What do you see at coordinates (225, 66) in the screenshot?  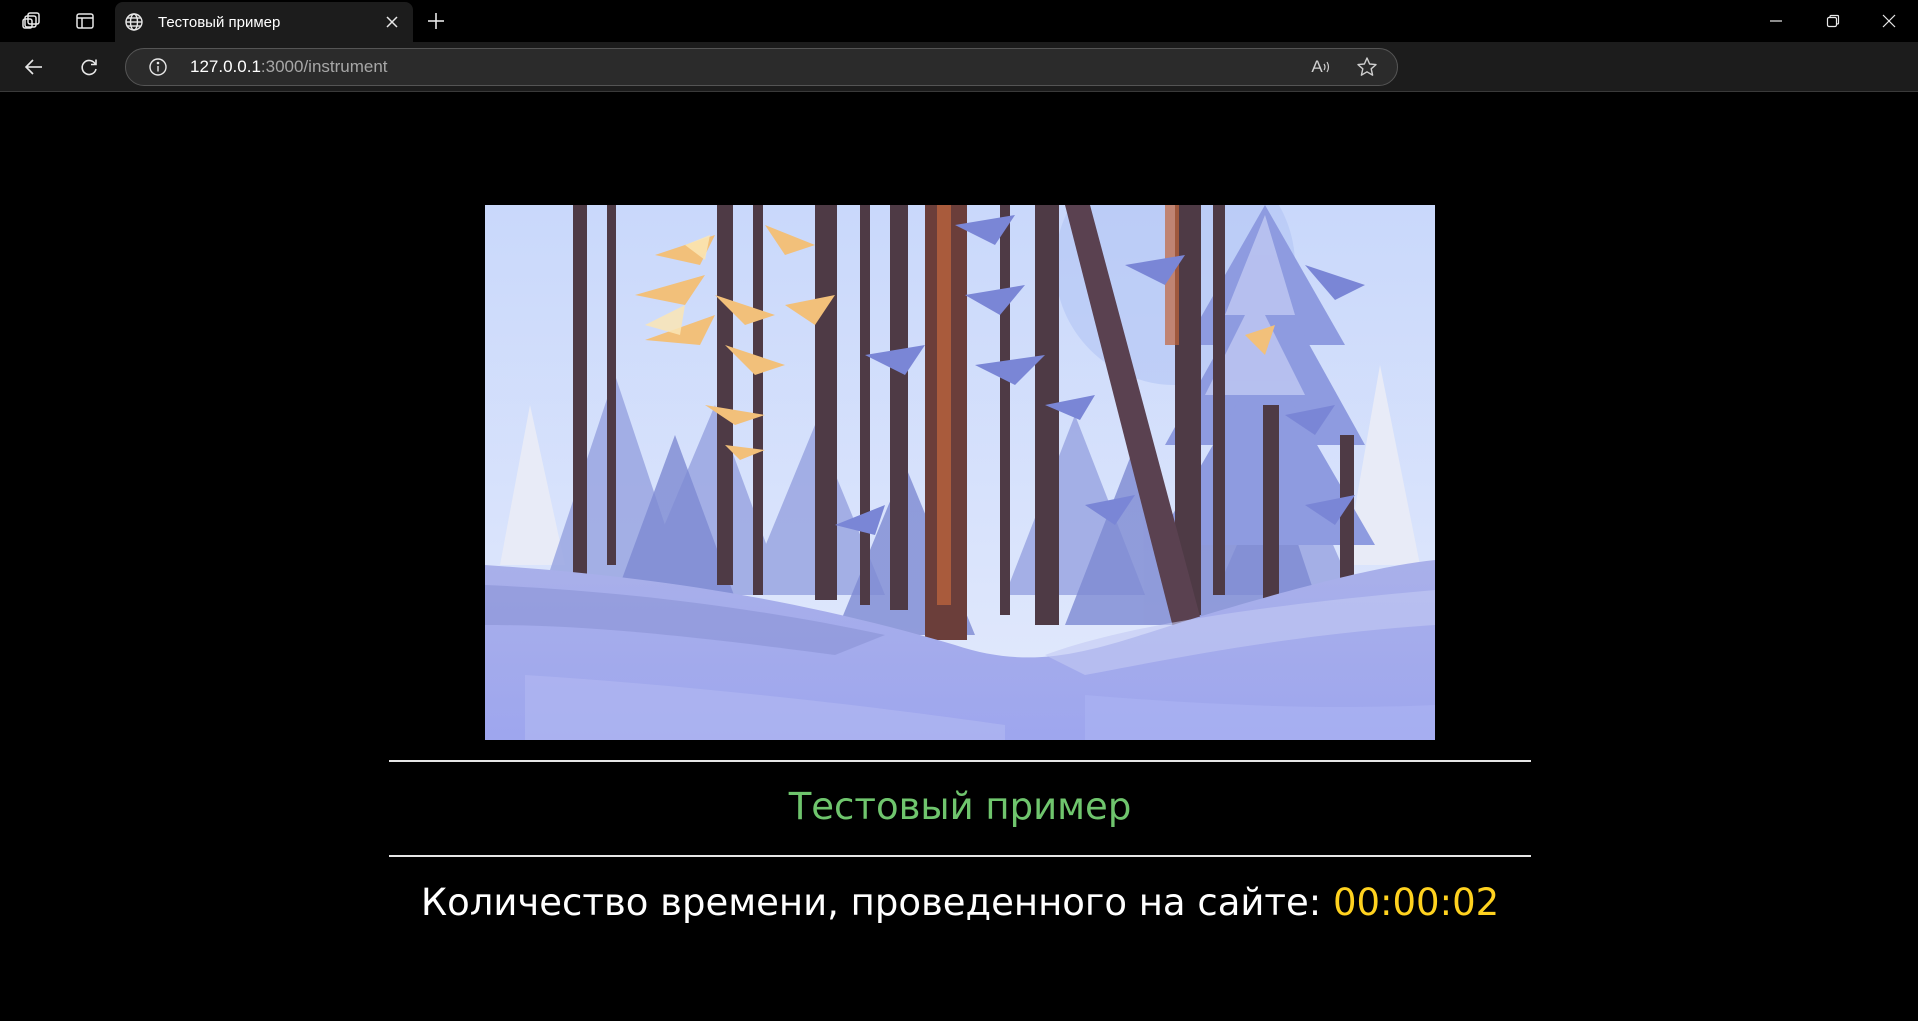 I see `url-host: 127.0.0.1` at bounding box center [225, 66].